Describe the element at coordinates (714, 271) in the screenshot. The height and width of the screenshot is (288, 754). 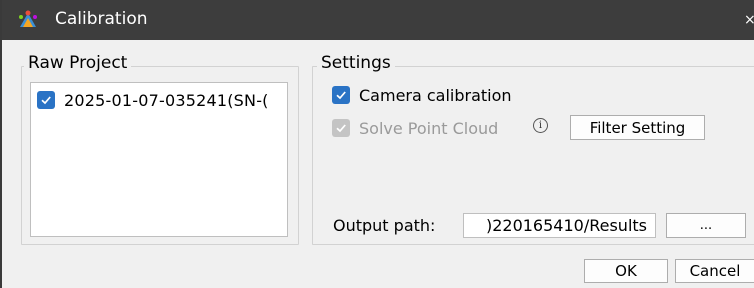
I see `cancel-button: Cancel` at that location.